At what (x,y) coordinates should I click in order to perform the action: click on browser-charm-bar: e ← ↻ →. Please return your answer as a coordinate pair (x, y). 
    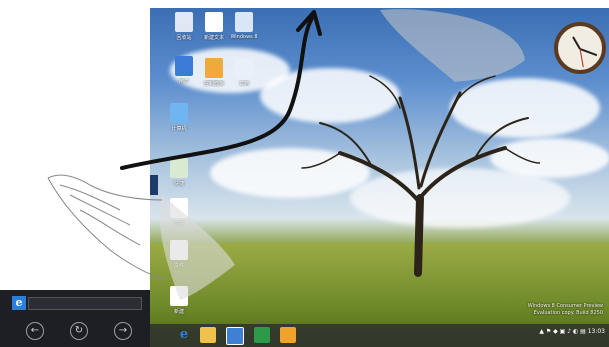
    Looking at the image, I should click on (75, 318).